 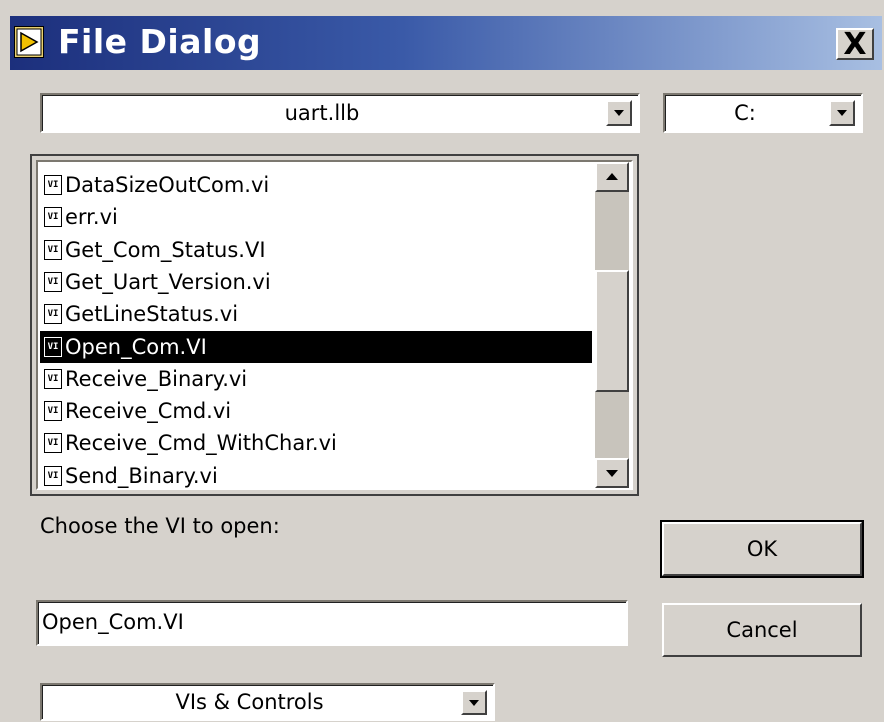 I want to click on file-type-filter-dropdown: VIs & Controls, so click(x=267, y=702).